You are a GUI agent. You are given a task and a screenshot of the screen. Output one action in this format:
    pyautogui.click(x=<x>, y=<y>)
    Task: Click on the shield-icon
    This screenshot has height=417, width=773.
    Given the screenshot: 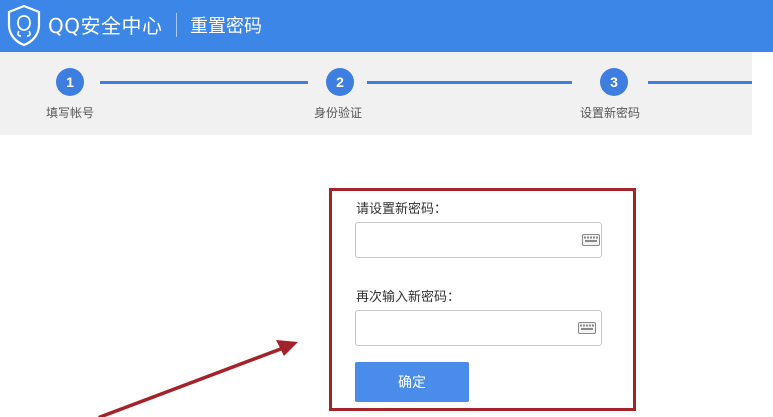 What is the action you would take?
    pyautogui.click(x=24, y=25)
    